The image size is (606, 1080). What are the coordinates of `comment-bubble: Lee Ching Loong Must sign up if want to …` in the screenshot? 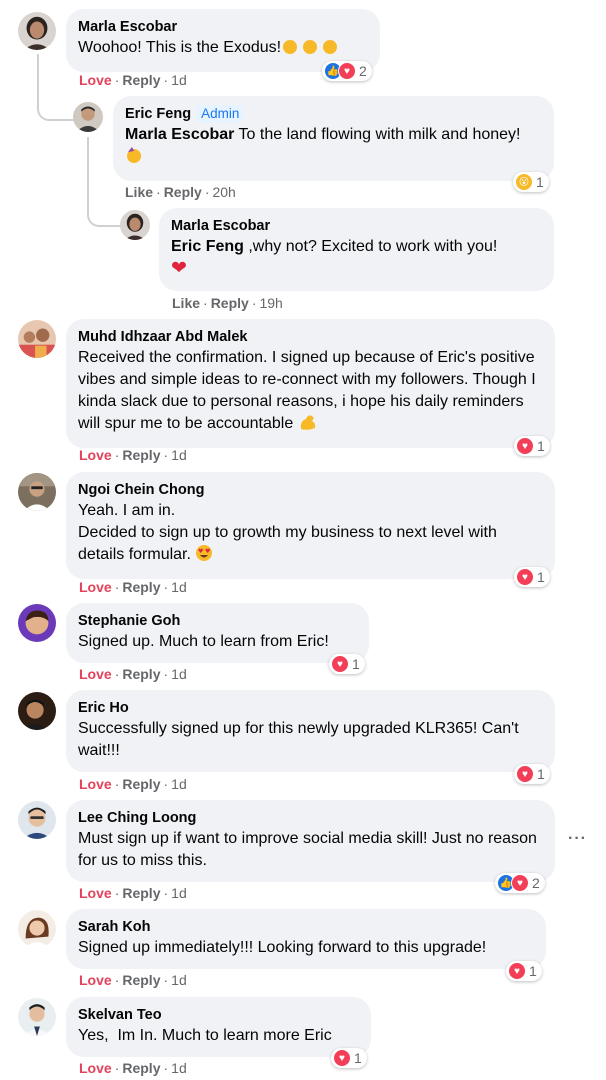 It's located at (310, 841).